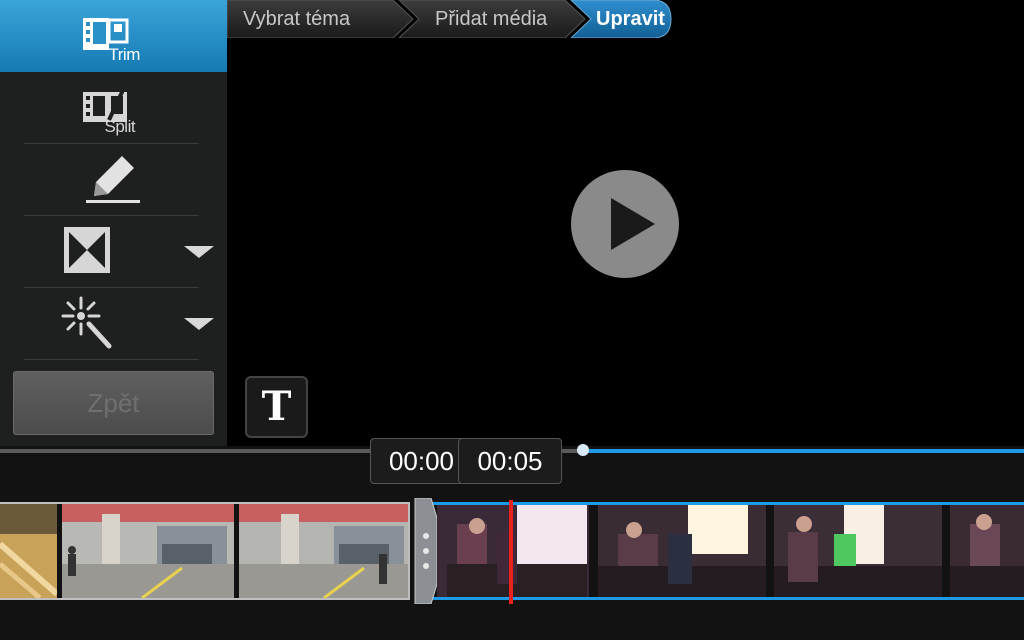 The width and height of the screenshot is (1024, 640). I want to click on trim-button: Trim, so click(113, 36).